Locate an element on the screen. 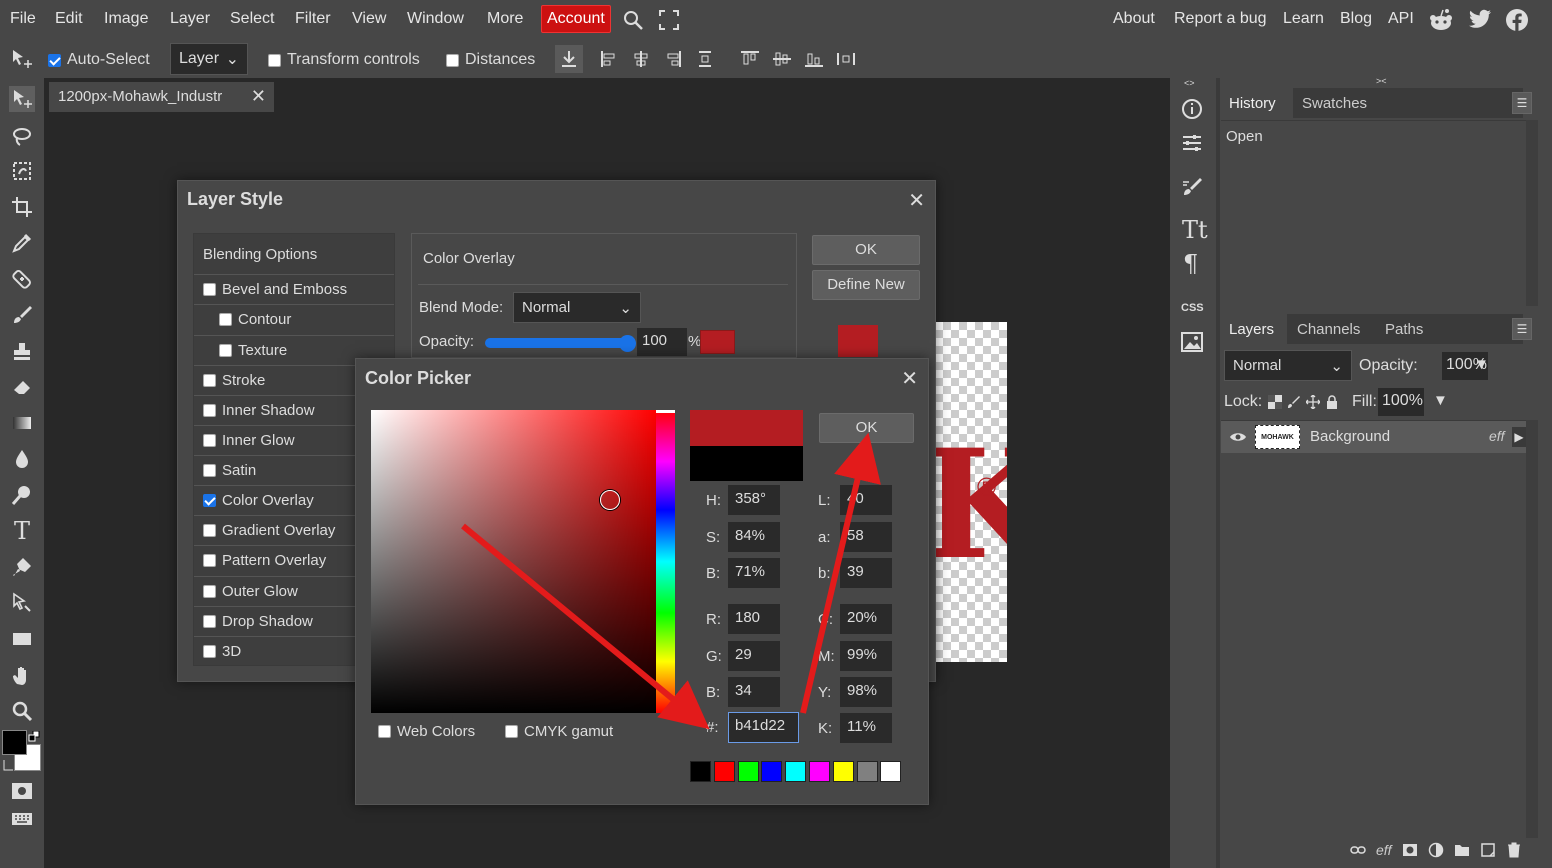 The height and width of the screenshot is (868, 1552). character-icon: Tt is located at coordinates (1195, 230).